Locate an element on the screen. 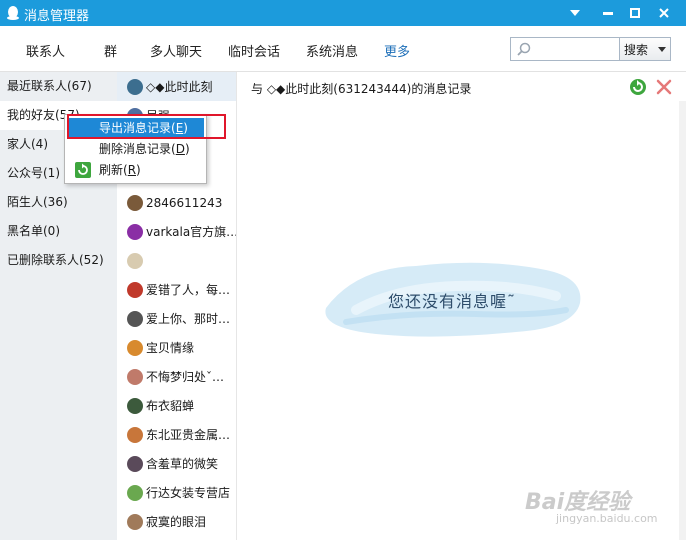  tab-multi-chat: 多人聊天 is located at coordinates (176, 50).